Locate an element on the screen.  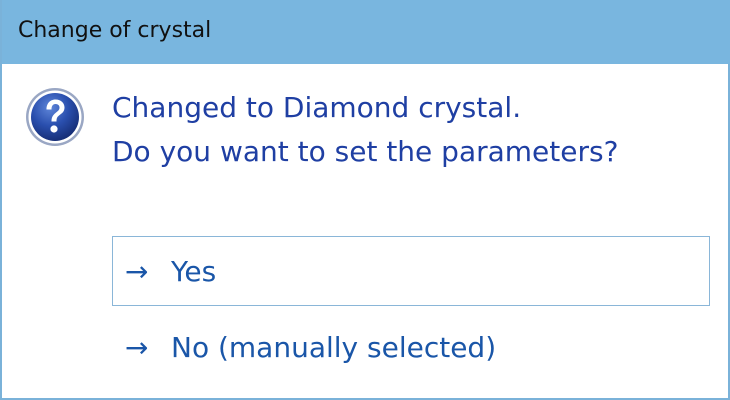
no-label: No (manually selected) is located at coordinates (334, 347).